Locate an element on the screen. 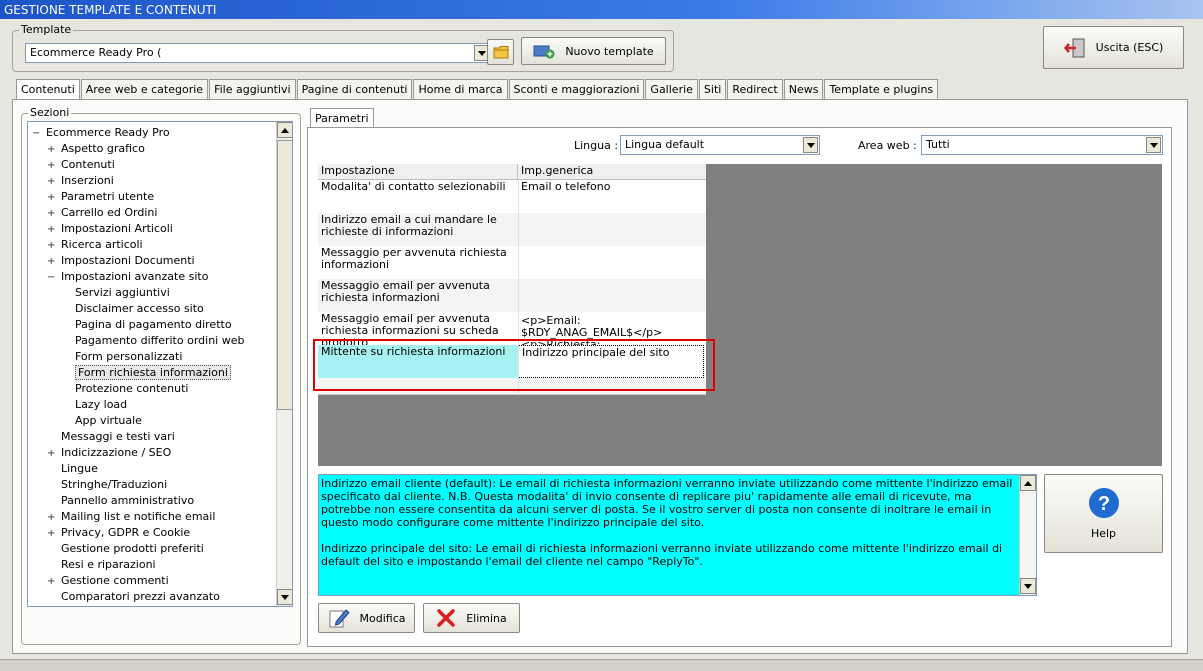 Image resolution: width=1203 pixels, height=671 pixels. tree-item: + Indicizzazione / SEO is located at coordinates (109, 453).